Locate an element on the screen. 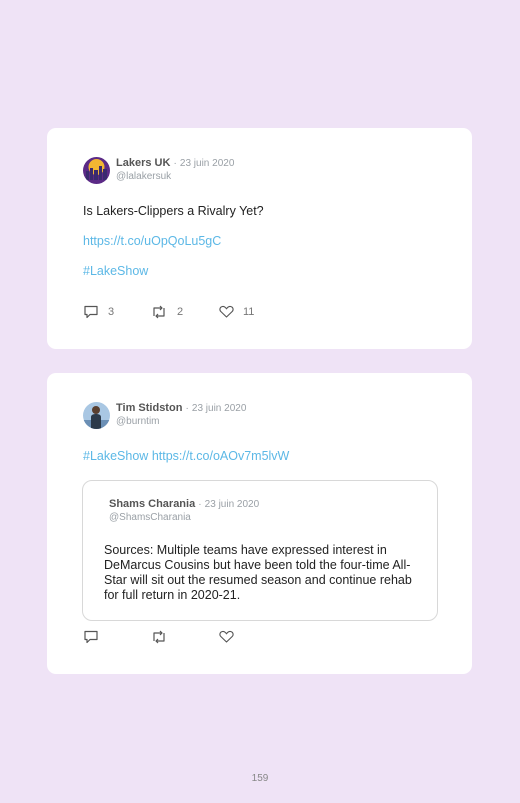 The image size is (520, 803). retweet-button is located at coordinates (159, 637).